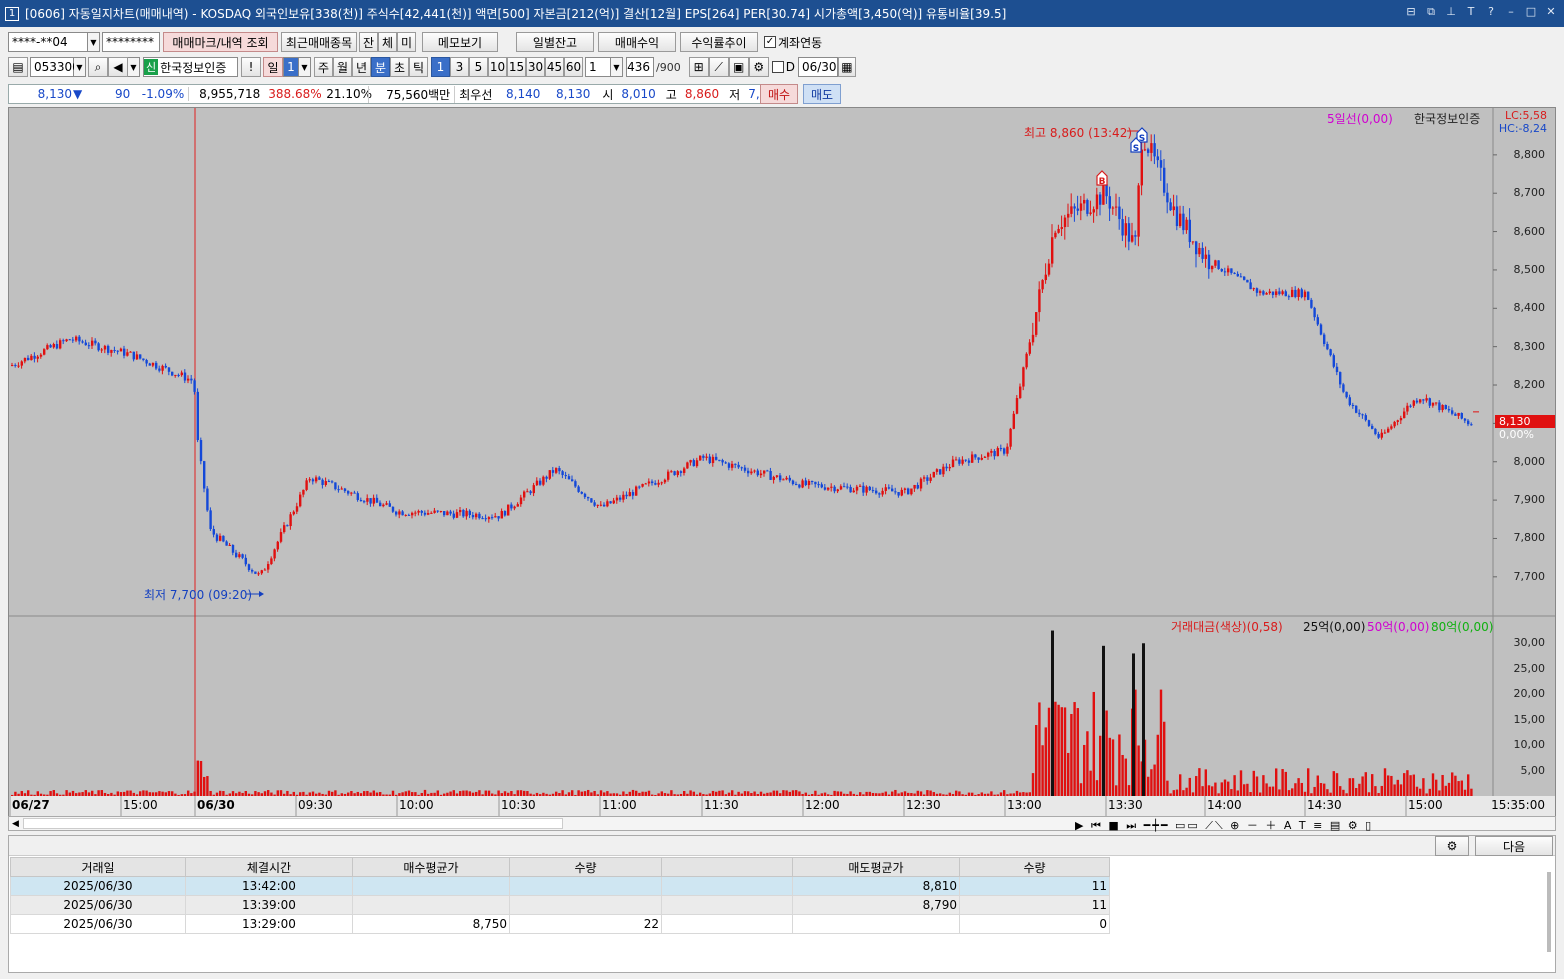 The image size is (1564, 979). I want to click on table-settings-icon: ⚙, so click(1452, 846).